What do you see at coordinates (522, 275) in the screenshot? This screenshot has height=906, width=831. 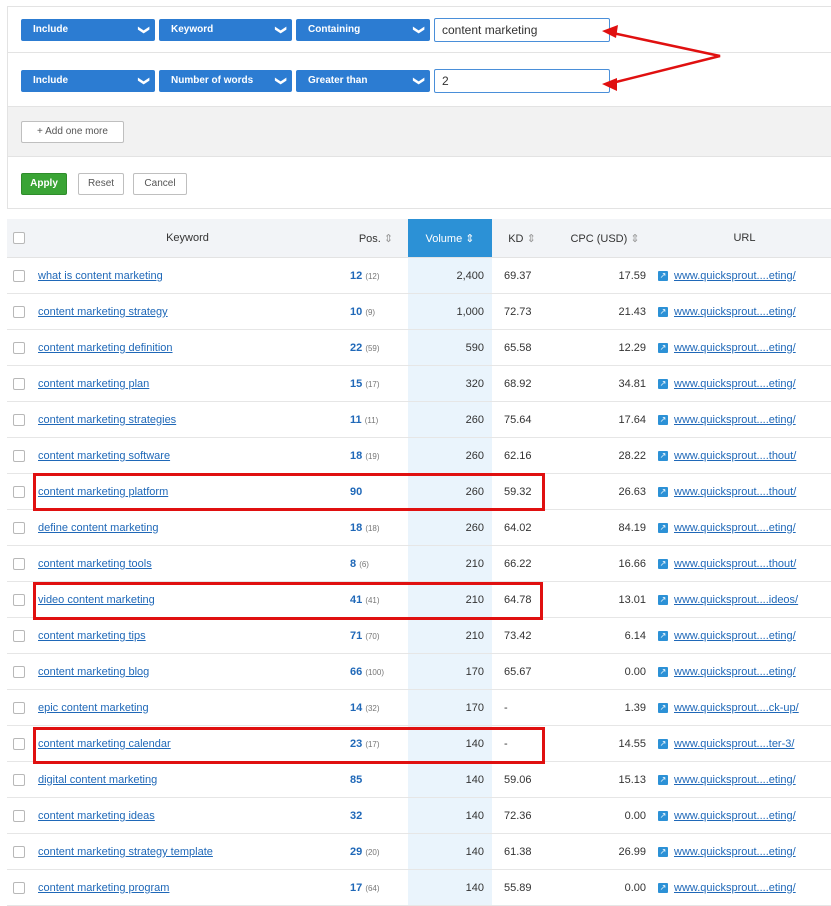 I see `kd-cell: 69.37` at bounding box center [522, 275].